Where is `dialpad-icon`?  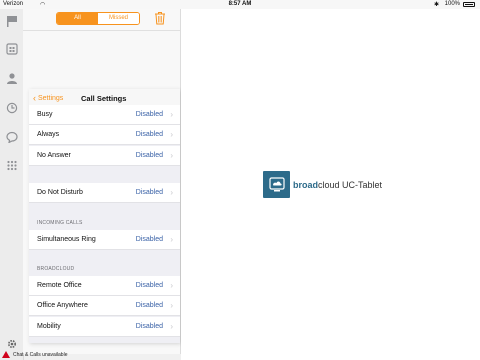
dialpad-icon is located at coordinates (11, 166).